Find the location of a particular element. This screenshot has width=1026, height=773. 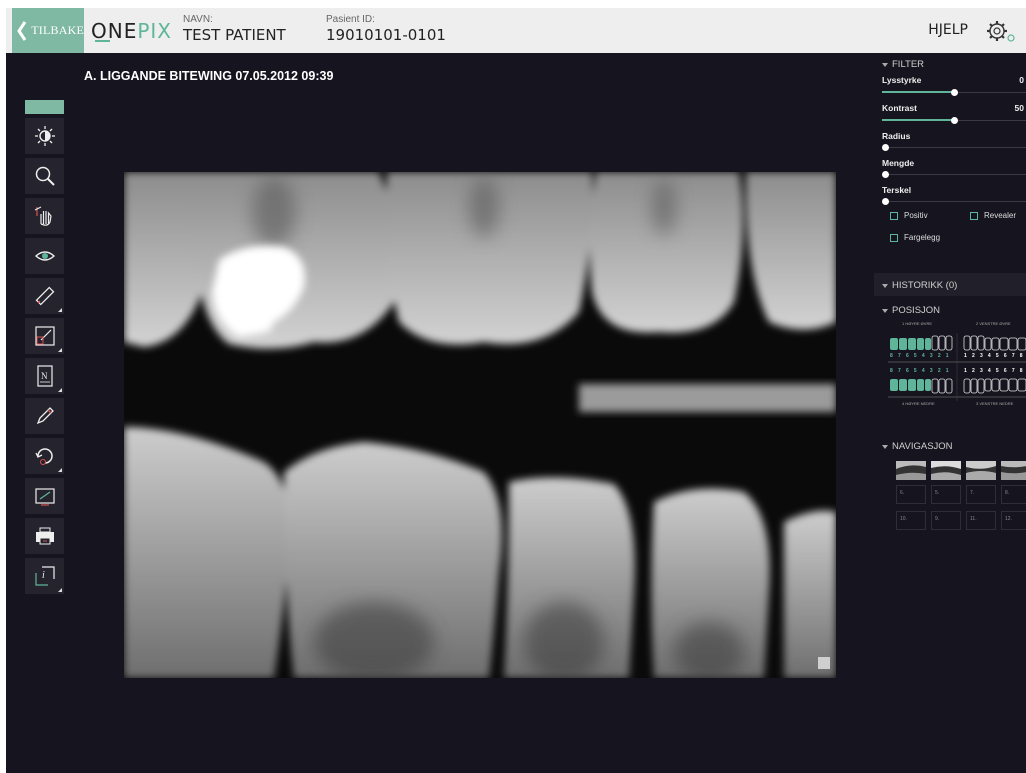

brightness-value: 0 is located at coordinates (1021, 80).